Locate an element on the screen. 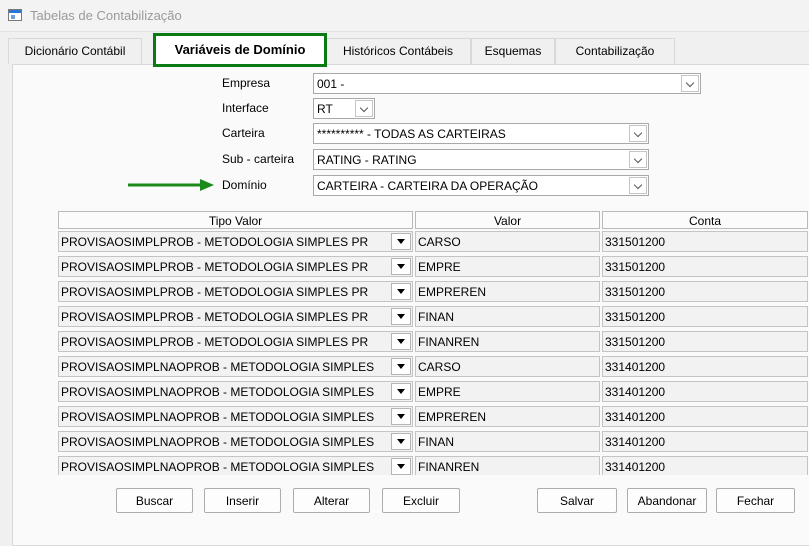  carteira-select: ********** - TODAS AS CARTEIRAS is located at coordinates (481, 133).